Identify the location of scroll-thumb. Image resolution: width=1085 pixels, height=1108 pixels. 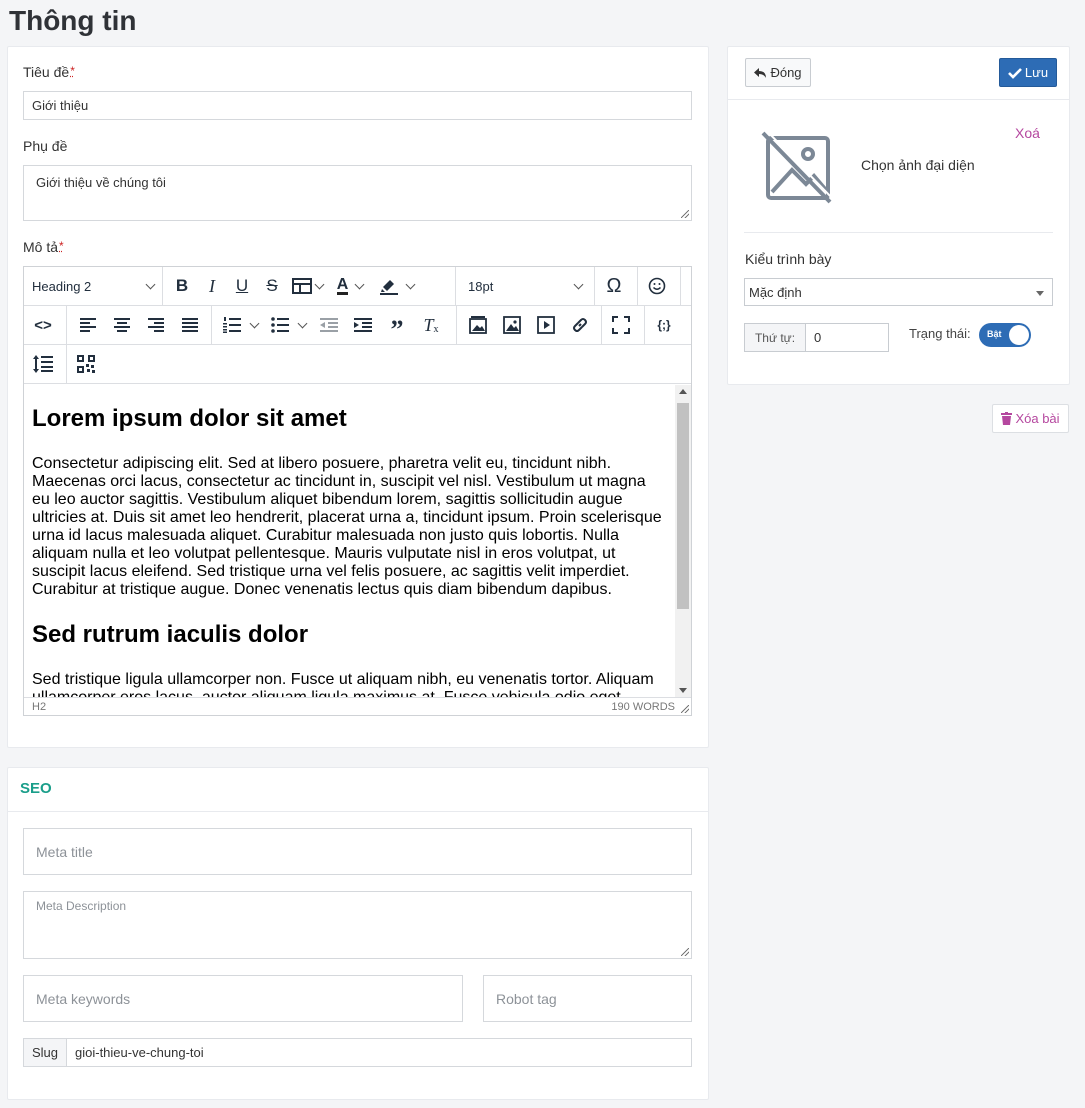
(683, 506).